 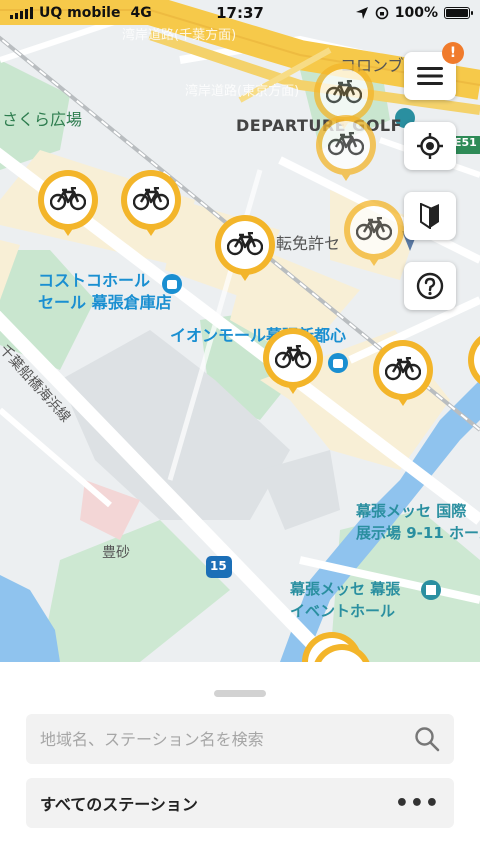 I want to click on crosshair-location-icon, so click(x=430, y=146).